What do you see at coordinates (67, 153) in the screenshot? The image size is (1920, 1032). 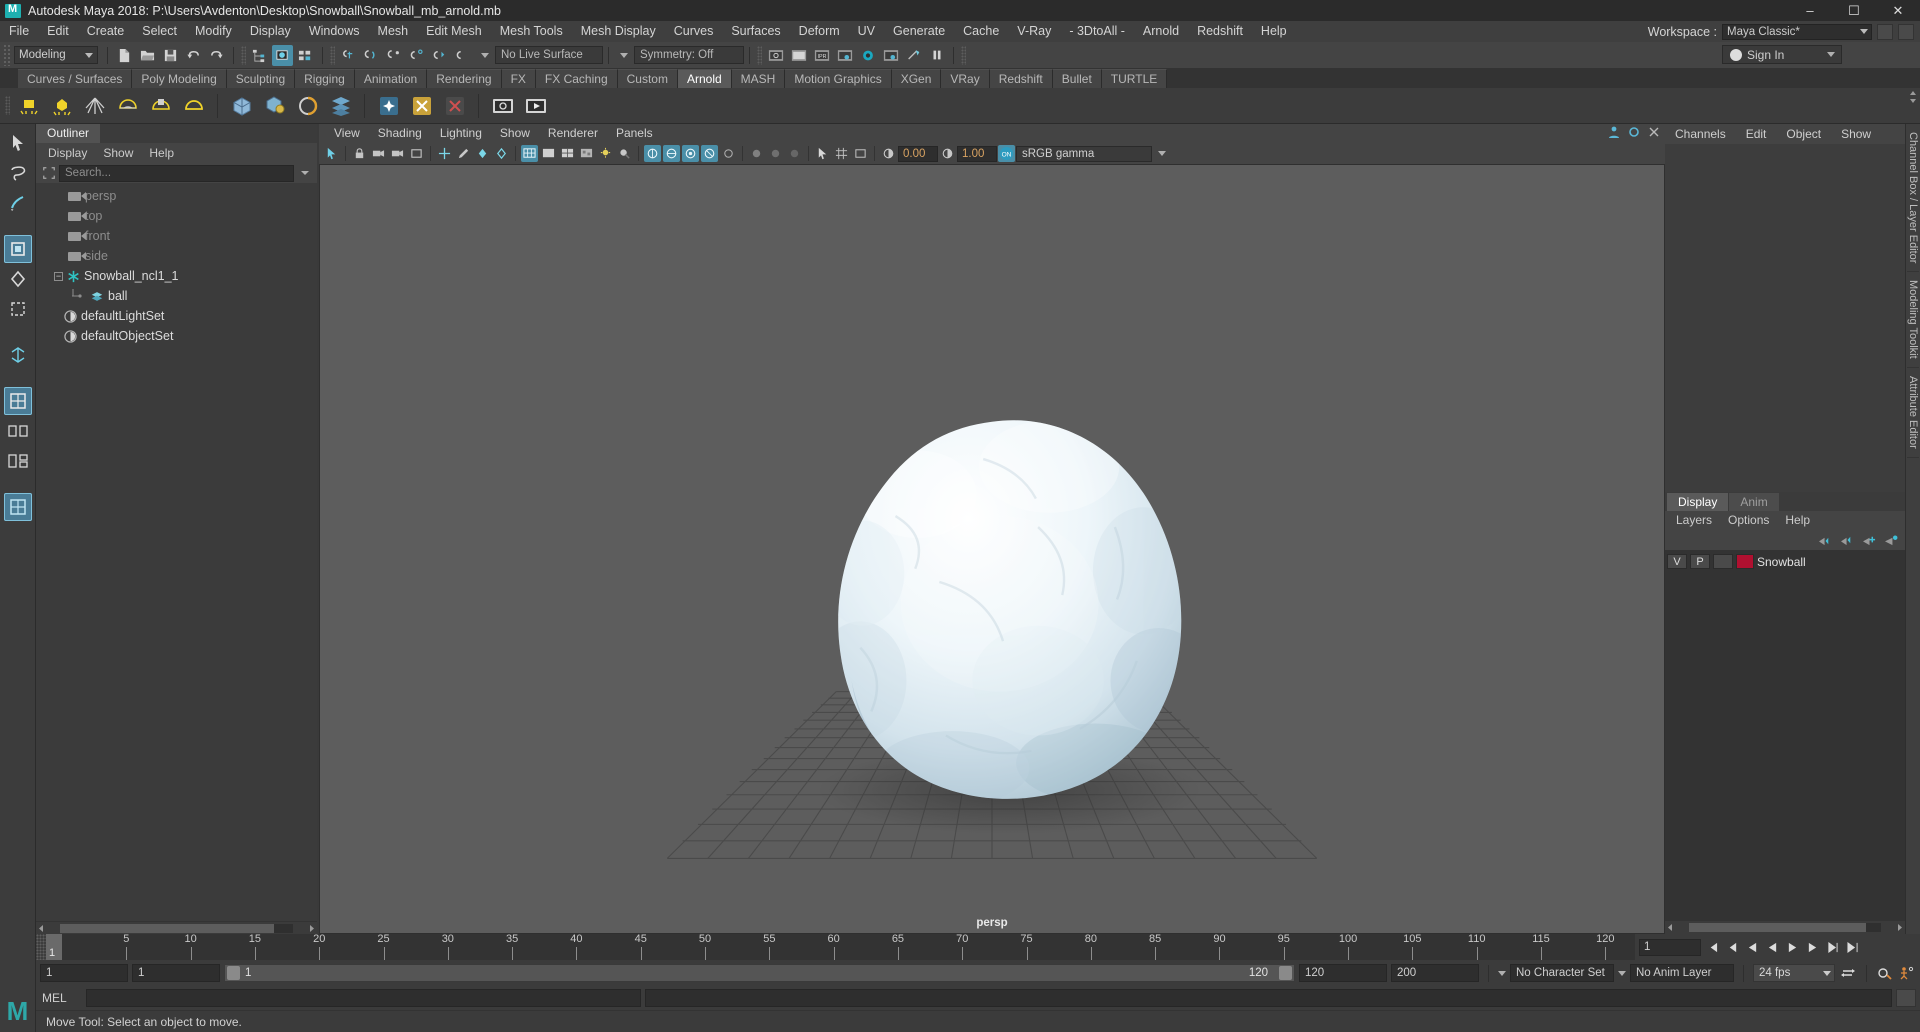 I see `outliner-menu-display: Display` at bounding box center [67, 153].